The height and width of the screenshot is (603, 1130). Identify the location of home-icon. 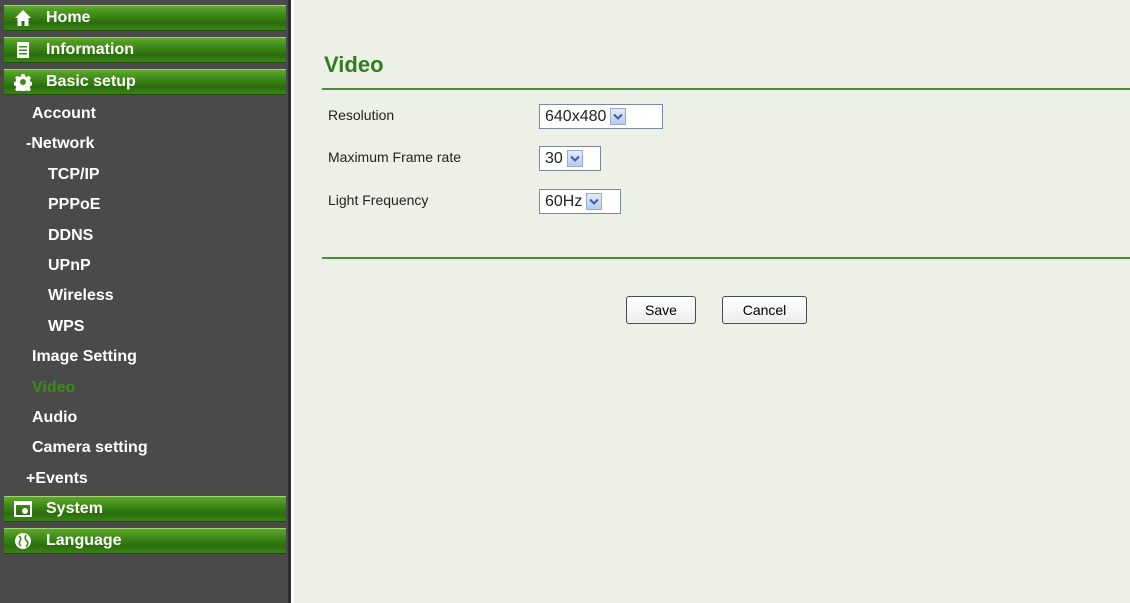
(23, 18).